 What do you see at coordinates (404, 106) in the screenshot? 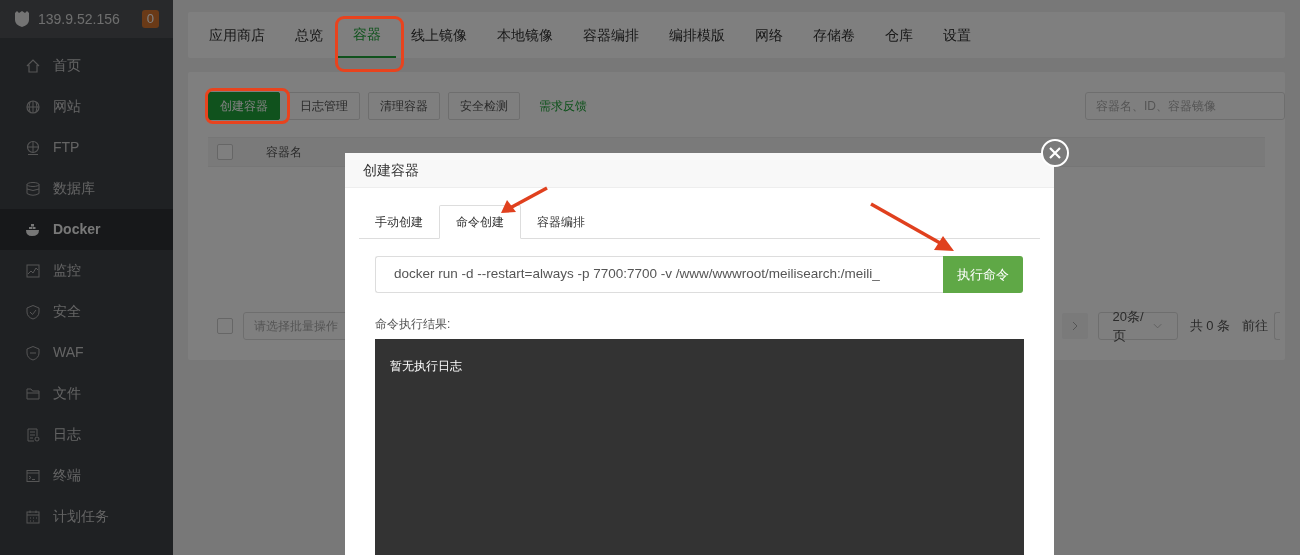
I see `toolbar-button: 清理容器` at bounding box center [404, 106].